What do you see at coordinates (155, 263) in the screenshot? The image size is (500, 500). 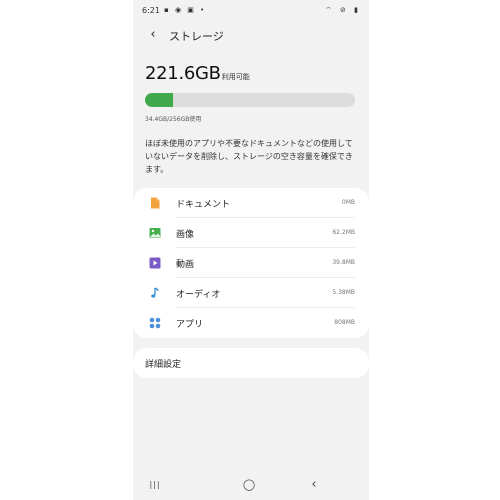 I see `video-icon` at bounding box center [155, 263].